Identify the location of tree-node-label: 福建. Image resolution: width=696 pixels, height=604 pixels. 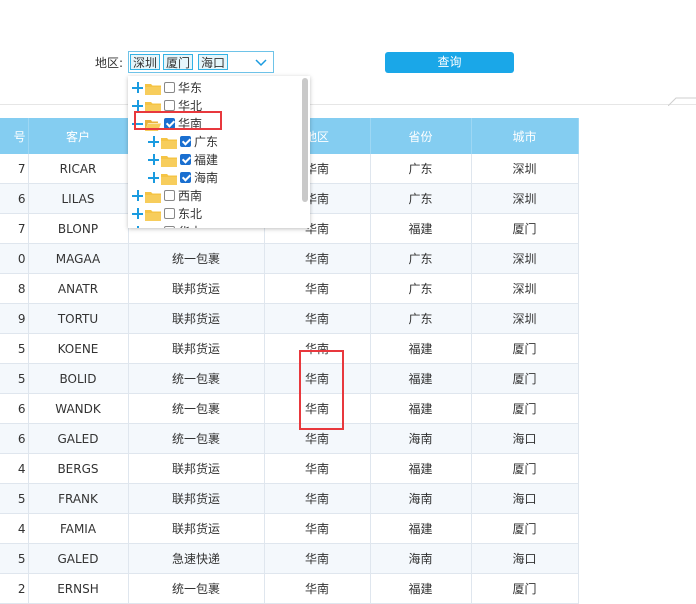
(206, 159).